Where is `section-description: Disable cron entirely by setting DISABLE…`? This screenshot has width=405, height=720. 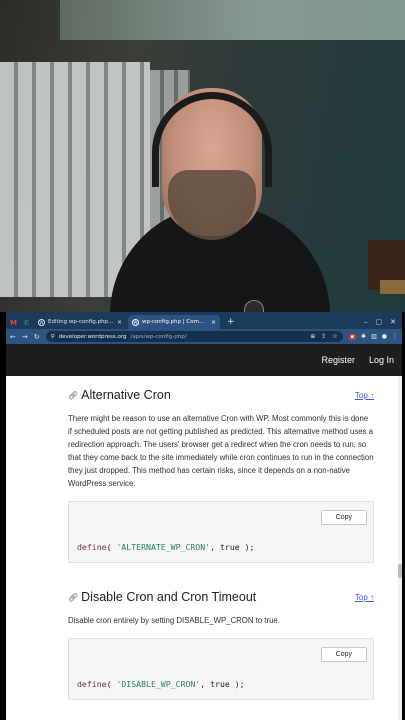
section-description: Disable cron entirely by setting DISABLE… is located at coordinates (174, 620).